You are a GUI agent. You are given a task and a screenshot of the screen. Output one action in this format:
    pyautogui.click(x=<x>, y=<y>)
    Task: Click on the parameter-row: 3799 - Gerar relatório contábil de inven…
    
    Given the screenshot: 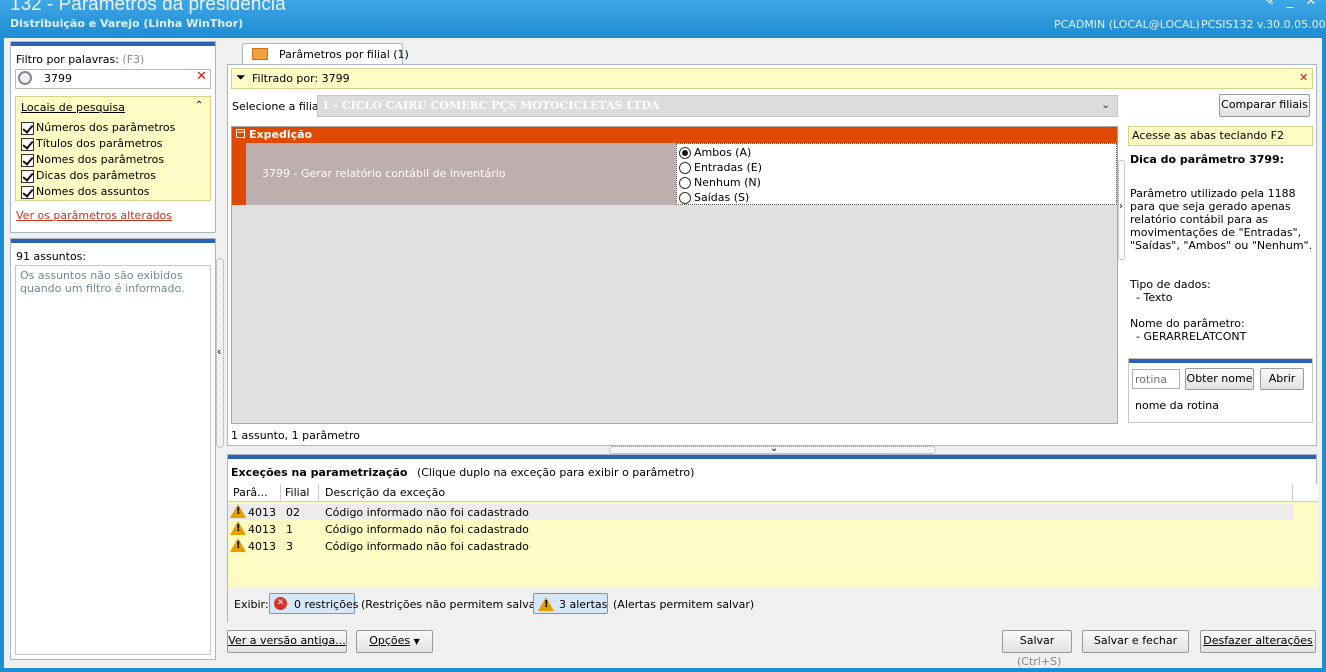 What is the action you would take?
    pyautogui.click(x=461, y=174)
    